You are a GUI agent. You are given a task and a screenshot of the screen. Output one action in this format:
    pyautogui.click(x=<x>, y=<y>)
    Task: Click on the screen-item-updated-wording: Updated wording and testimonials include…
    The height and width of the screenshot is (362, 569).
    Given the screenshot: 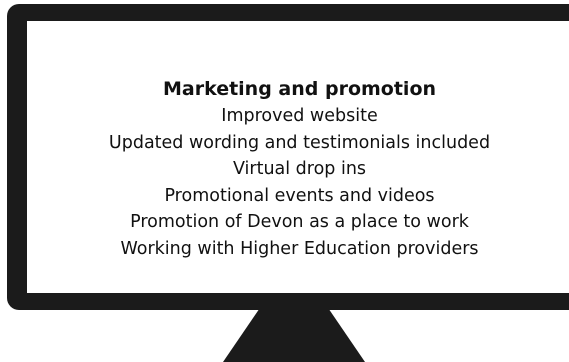 What is the action you would take?
    pyautogui.click(x=299, y=142)
    